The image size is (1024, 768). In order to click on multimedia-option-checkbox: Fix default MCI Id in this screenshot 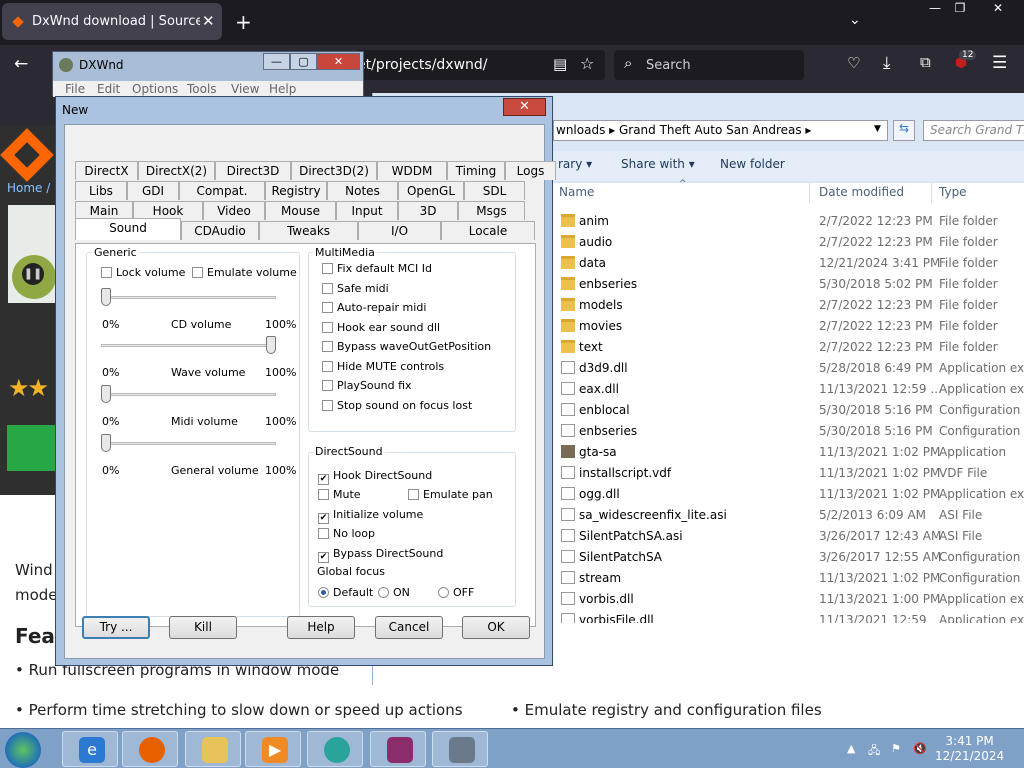, I will do `click(377, 268)`.